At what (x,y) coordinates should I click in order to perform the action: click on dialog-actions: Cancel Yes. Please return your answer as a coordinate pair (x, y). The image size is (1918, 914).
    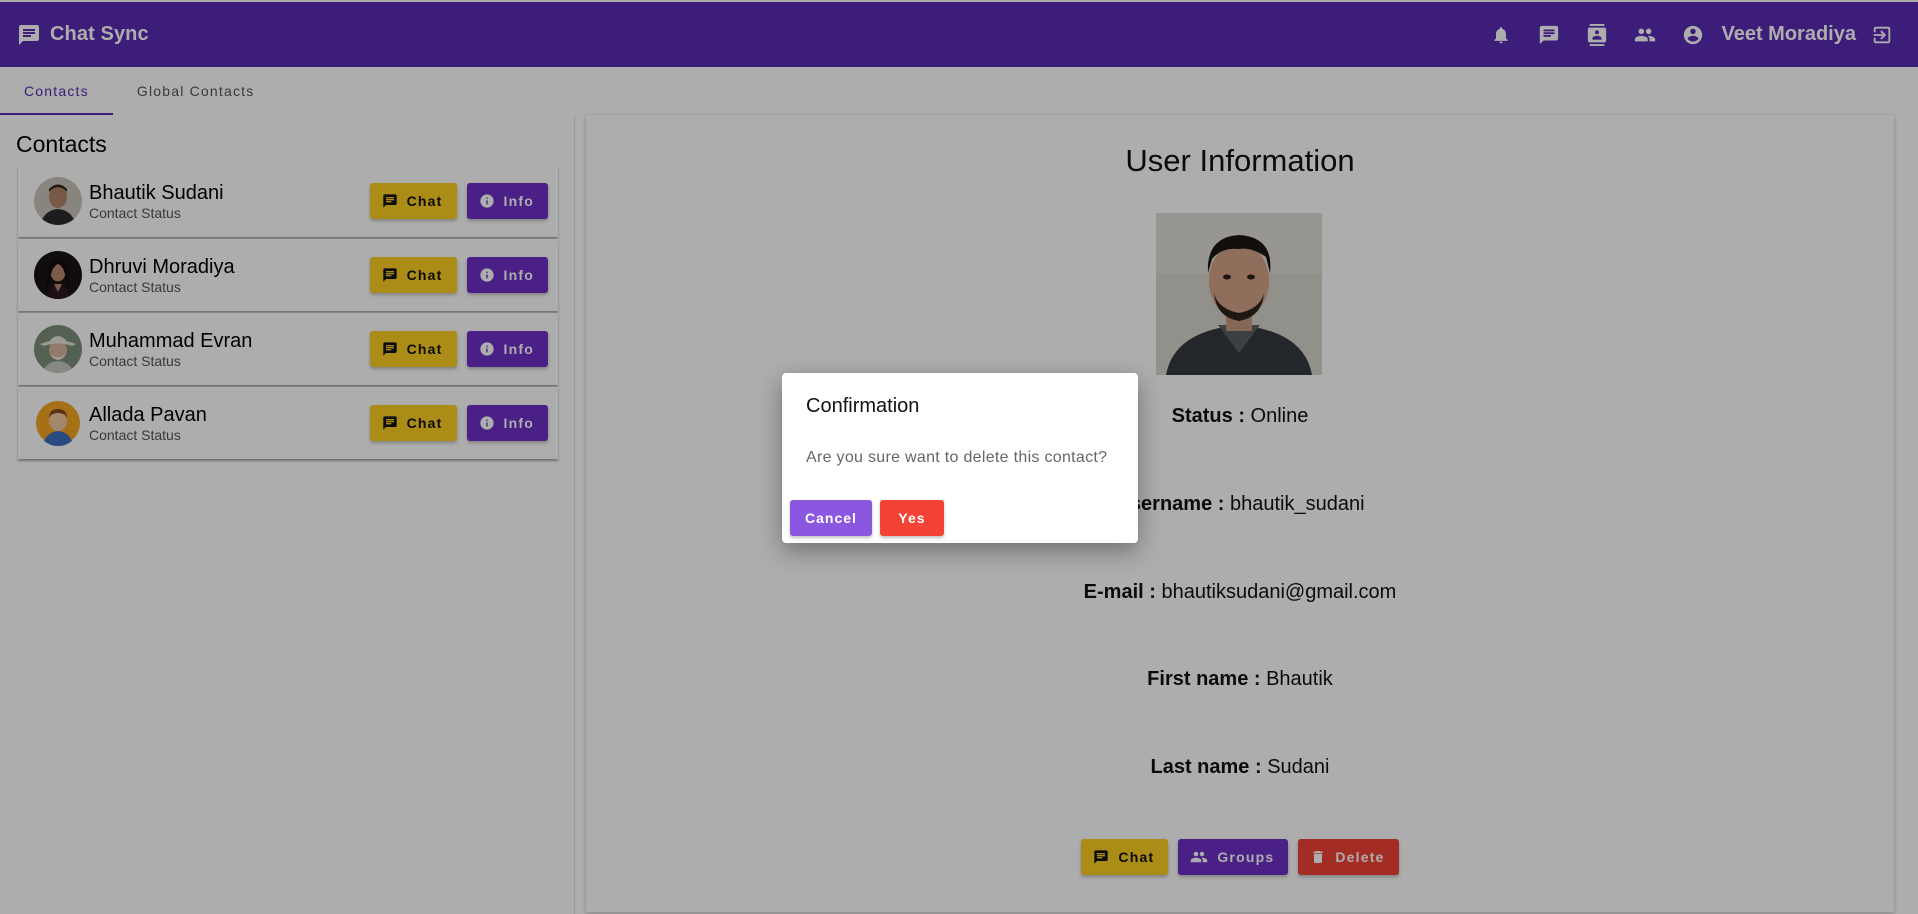
    Looking at the image, I should click on (867, 518).